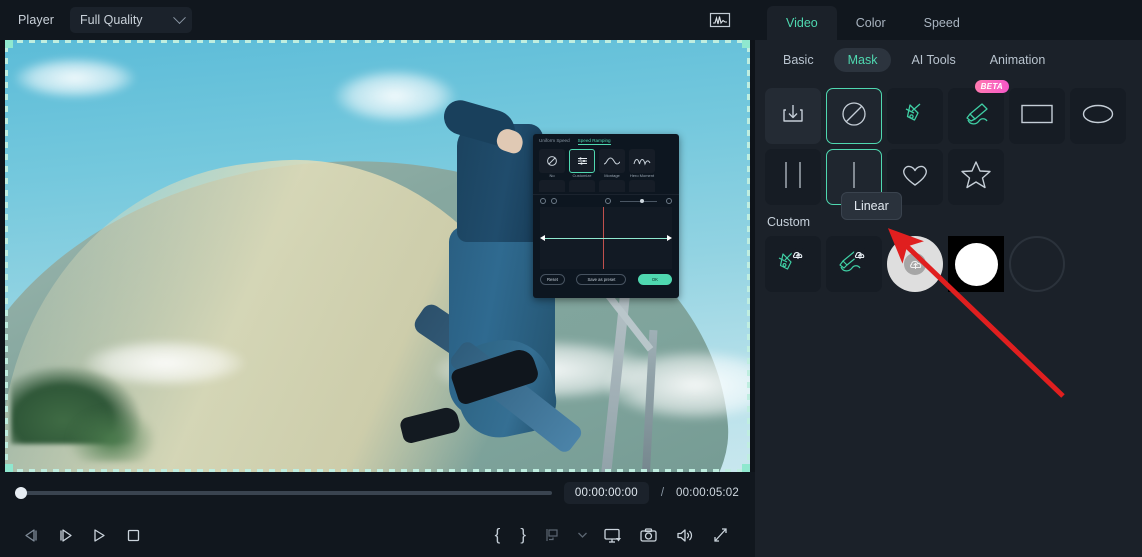 This screenshot has width=1142, height=557. What do you see at coordinates (976, 116) in the screenshot?
I see `brush-icon` at bounding box center [976, 116].